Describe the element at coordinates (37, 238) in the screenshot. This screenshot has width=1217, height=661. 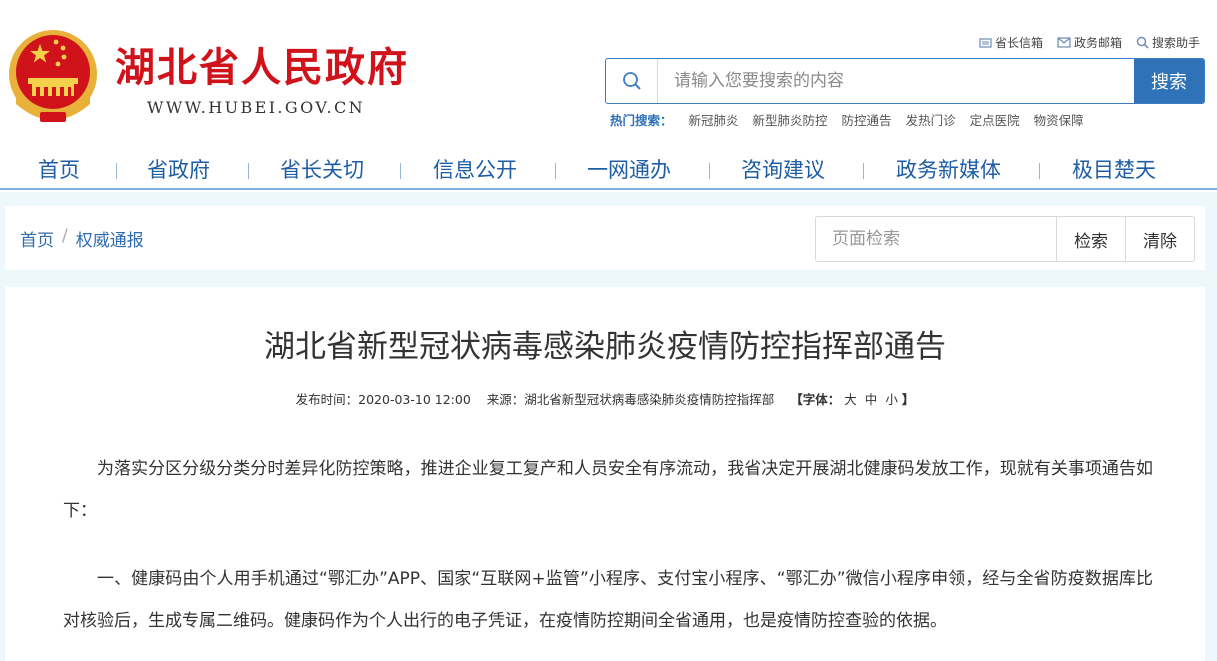
I see `breadcrumb-home: 首页` at that location.